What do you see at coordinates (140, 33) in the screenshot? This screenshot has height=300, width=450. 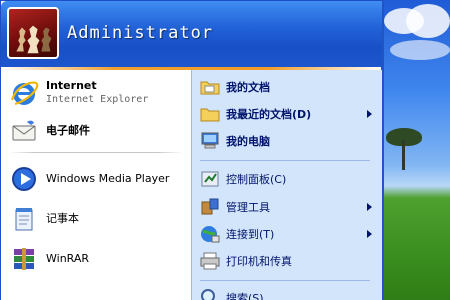 I see `user-name: Administrator` at bounding box center [140, 33].